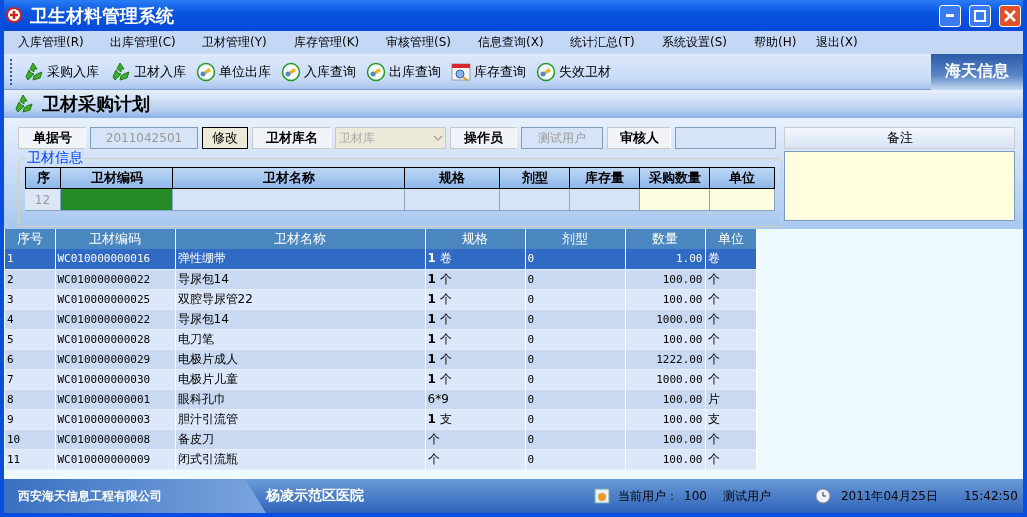 The image size is (1027, 517). What do you see at coordinates (708, 42) in the screenshot?
I see `menu-item: 系统设置(S)` at bounding box center [708, 42].